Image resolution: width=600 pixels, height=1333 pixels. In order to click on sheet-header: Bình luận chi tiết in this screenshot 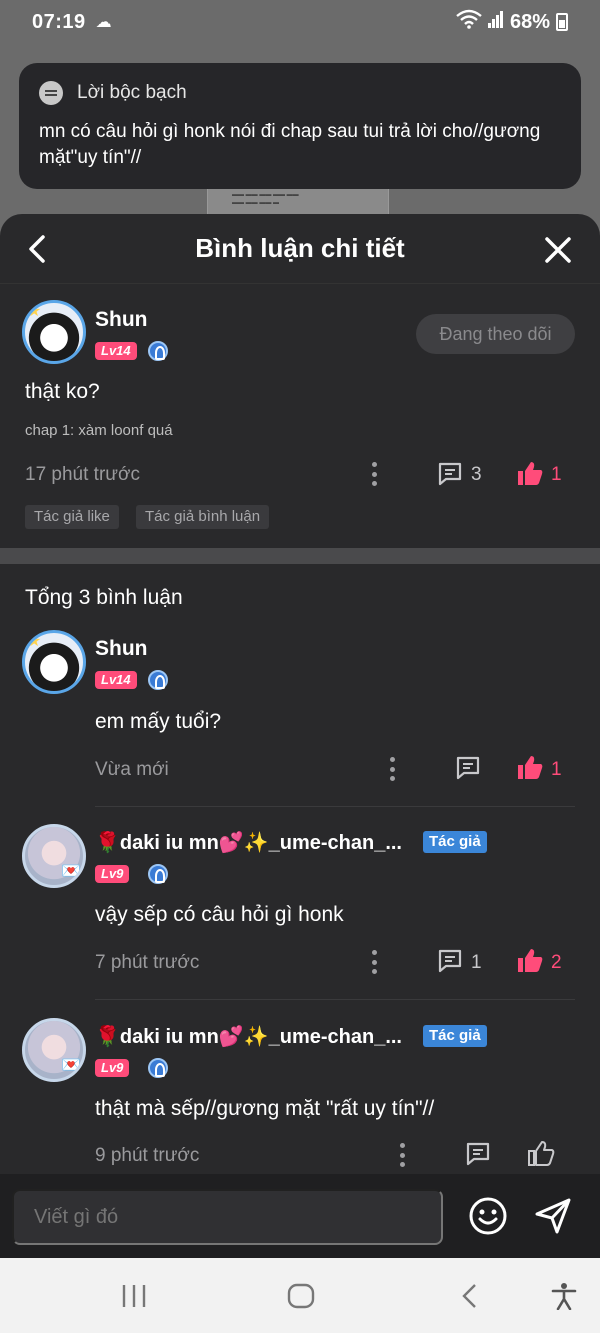, I will do `click(300, 249)`.